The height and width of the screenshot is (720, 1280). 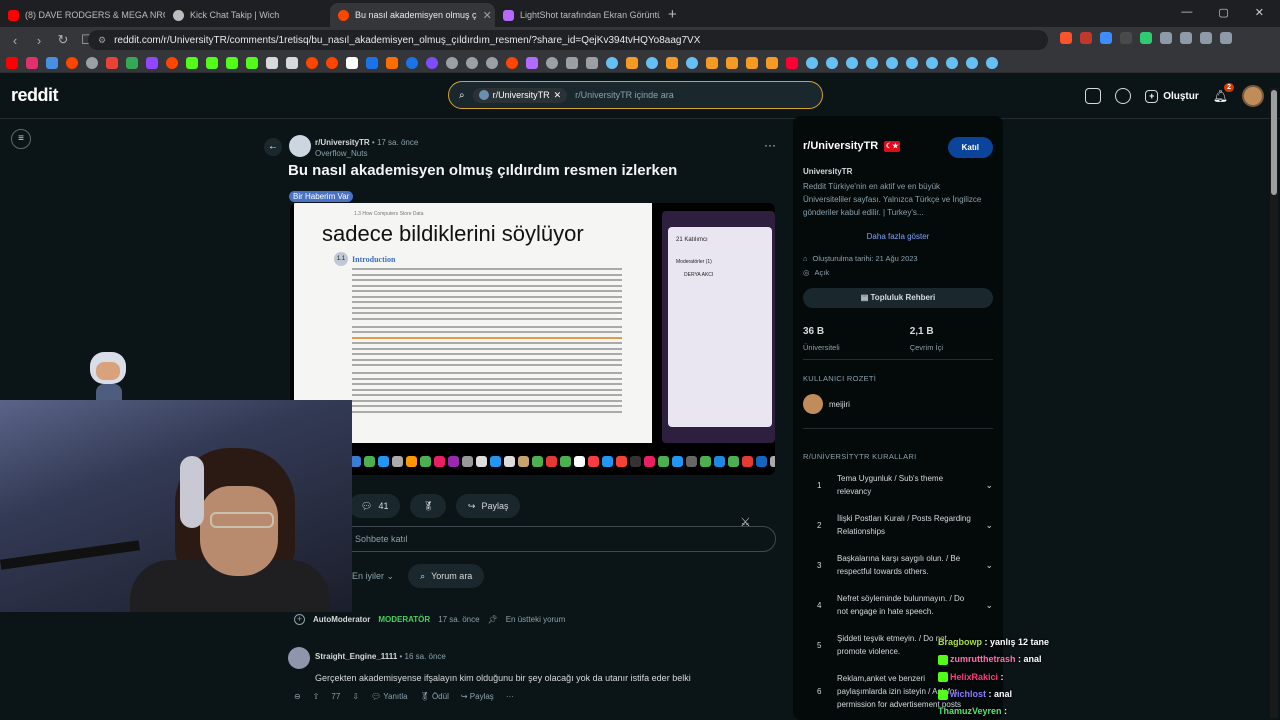 I want to click on bookmark-folder-icon, so click(x=592, y=62).